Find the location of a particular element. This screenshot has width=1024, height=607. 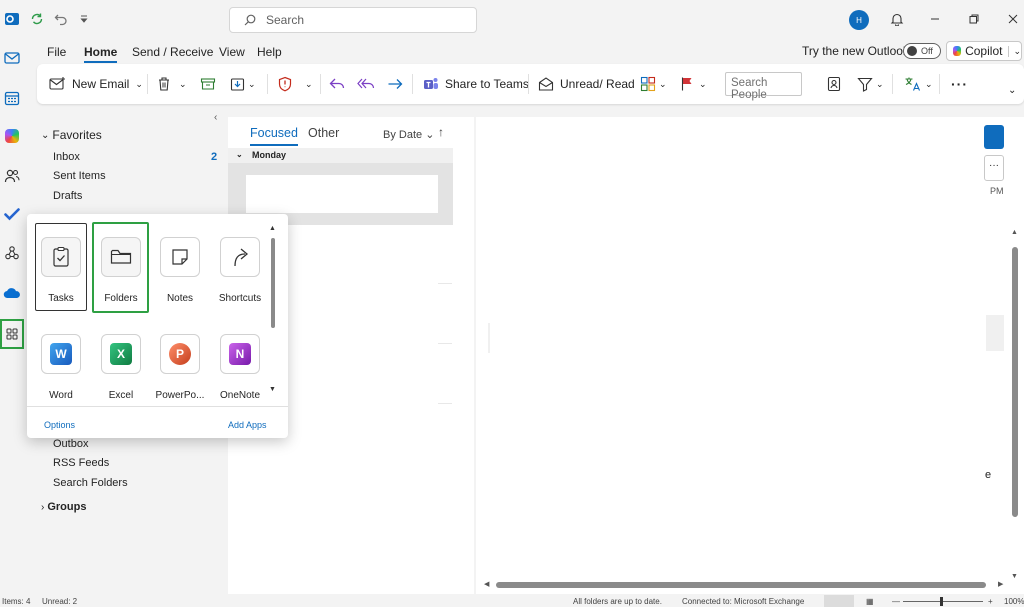

app-word: W Word is located at coordinates (61, 367).